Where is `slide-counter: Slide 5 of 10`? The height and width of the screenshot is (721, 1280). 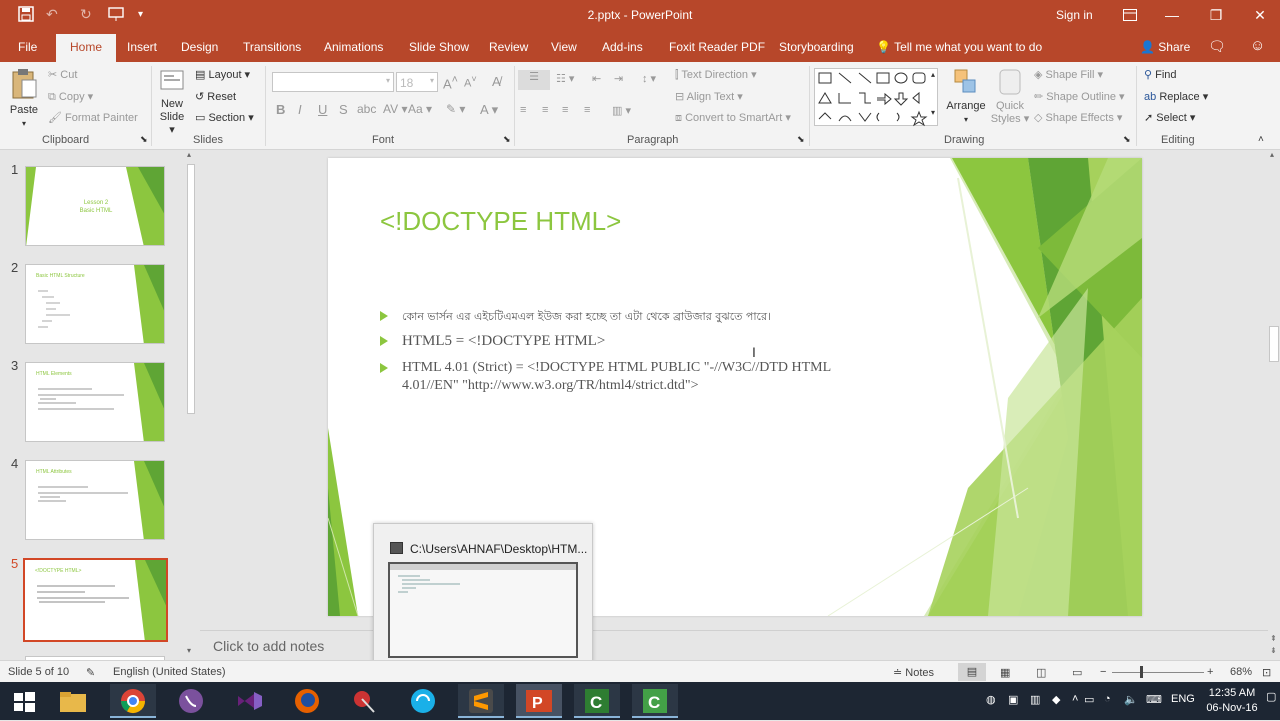 slide-counter: Slide 5 of 10 is located at coordinates (38, 672).